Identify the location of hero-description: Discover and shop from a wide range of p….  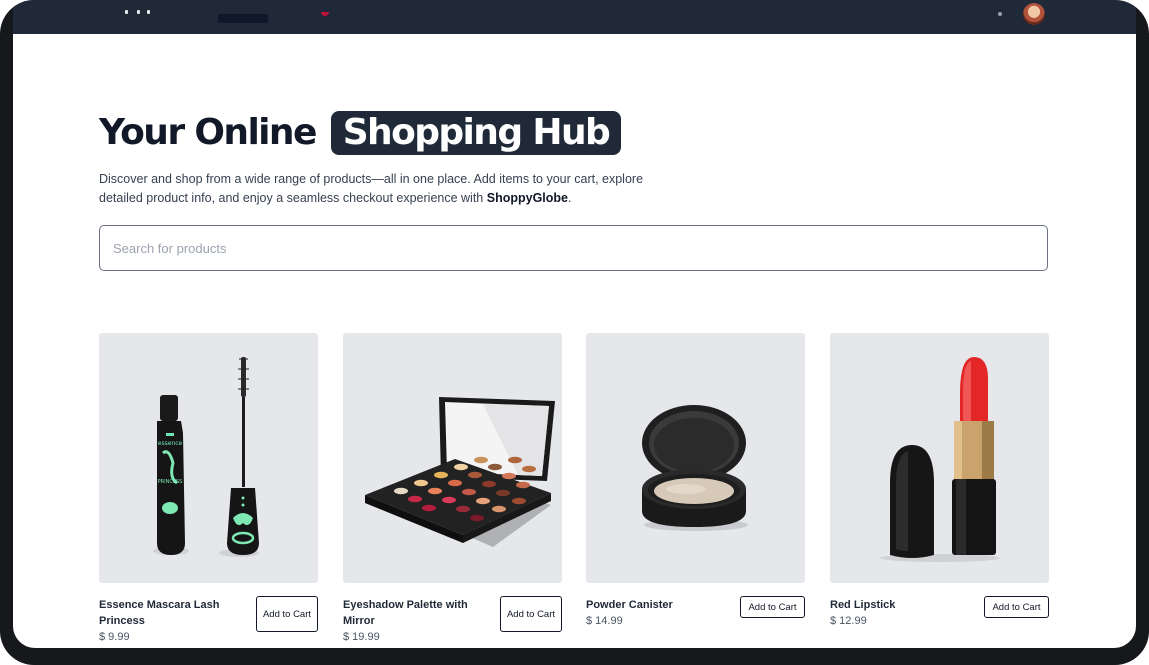
(389, 189).